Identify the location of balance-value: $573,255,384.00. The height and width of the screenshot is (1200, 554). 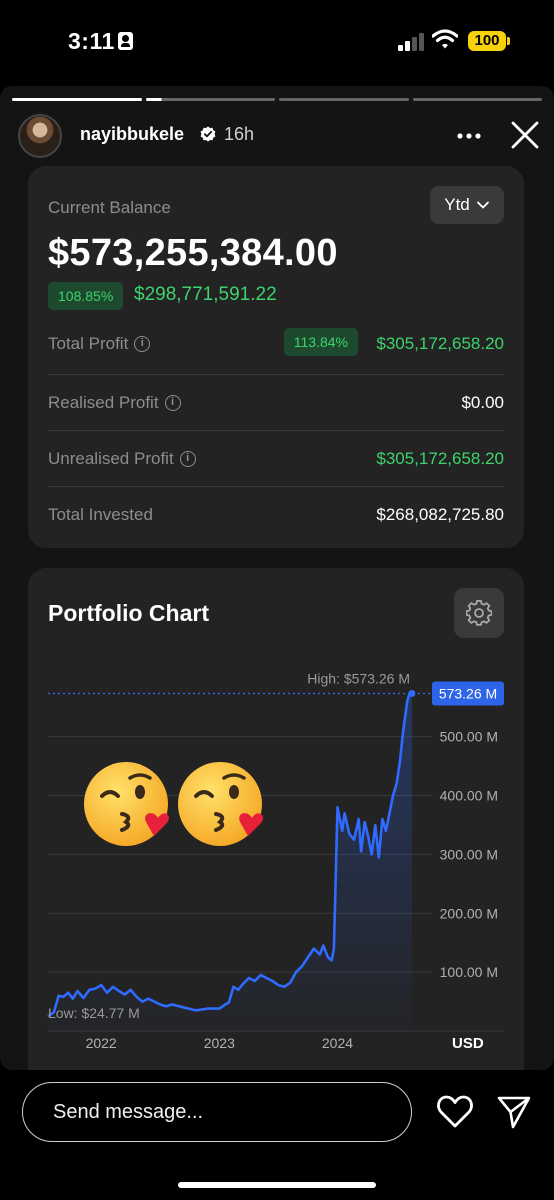
(193, 253).